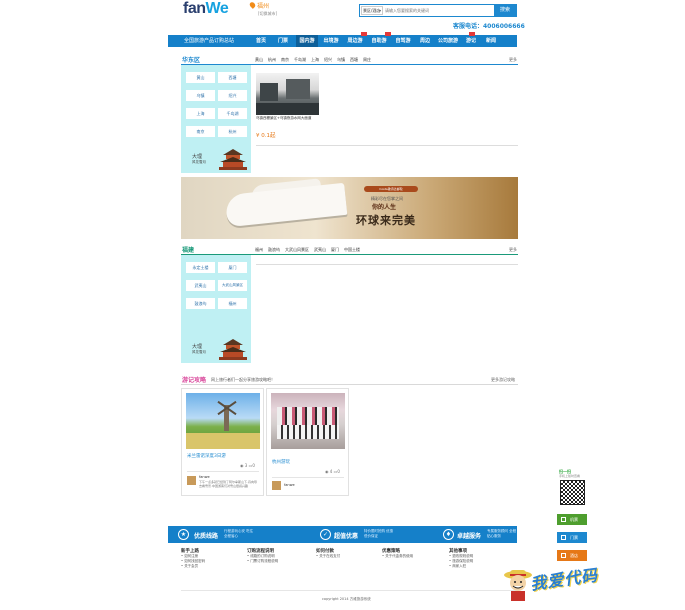  Describe the element at coordinates (403, 41) in the screenshot. I see `nav-item-selfdrive: 自驾游` at that location.